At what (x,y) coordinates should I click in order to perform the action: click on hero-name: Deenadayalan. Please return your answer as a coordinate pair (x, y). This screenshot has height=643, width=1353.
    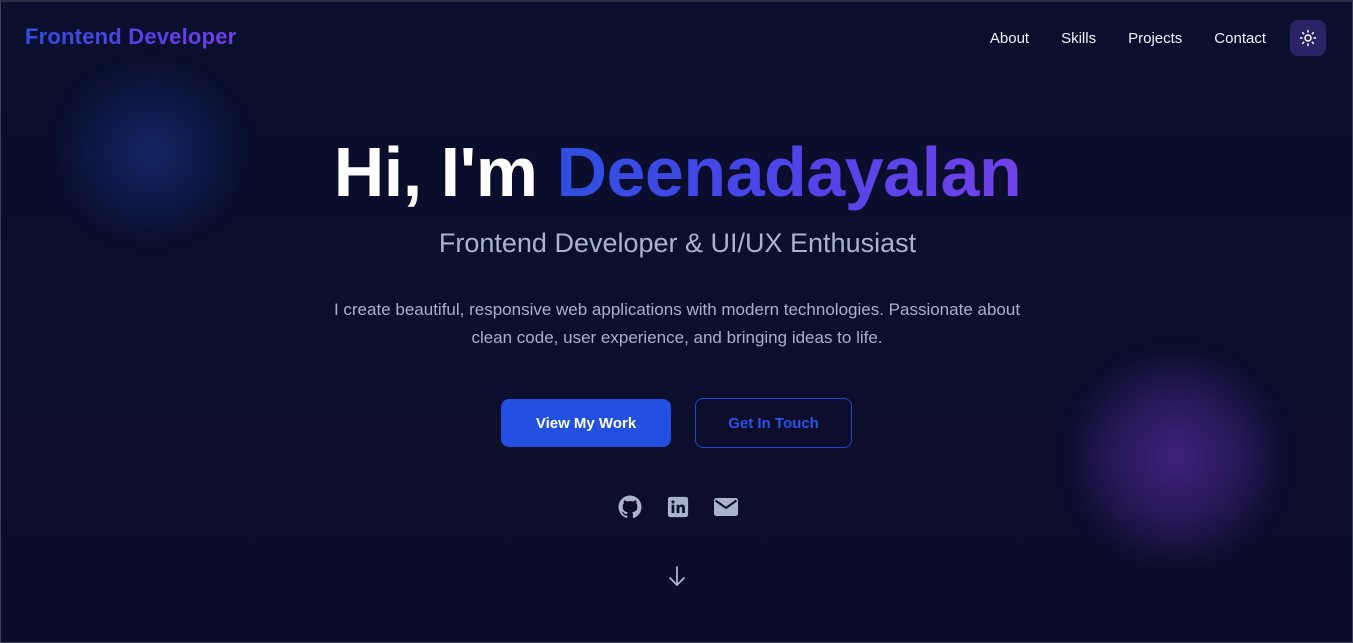
    Looking at the image, I should click on (789, 172).